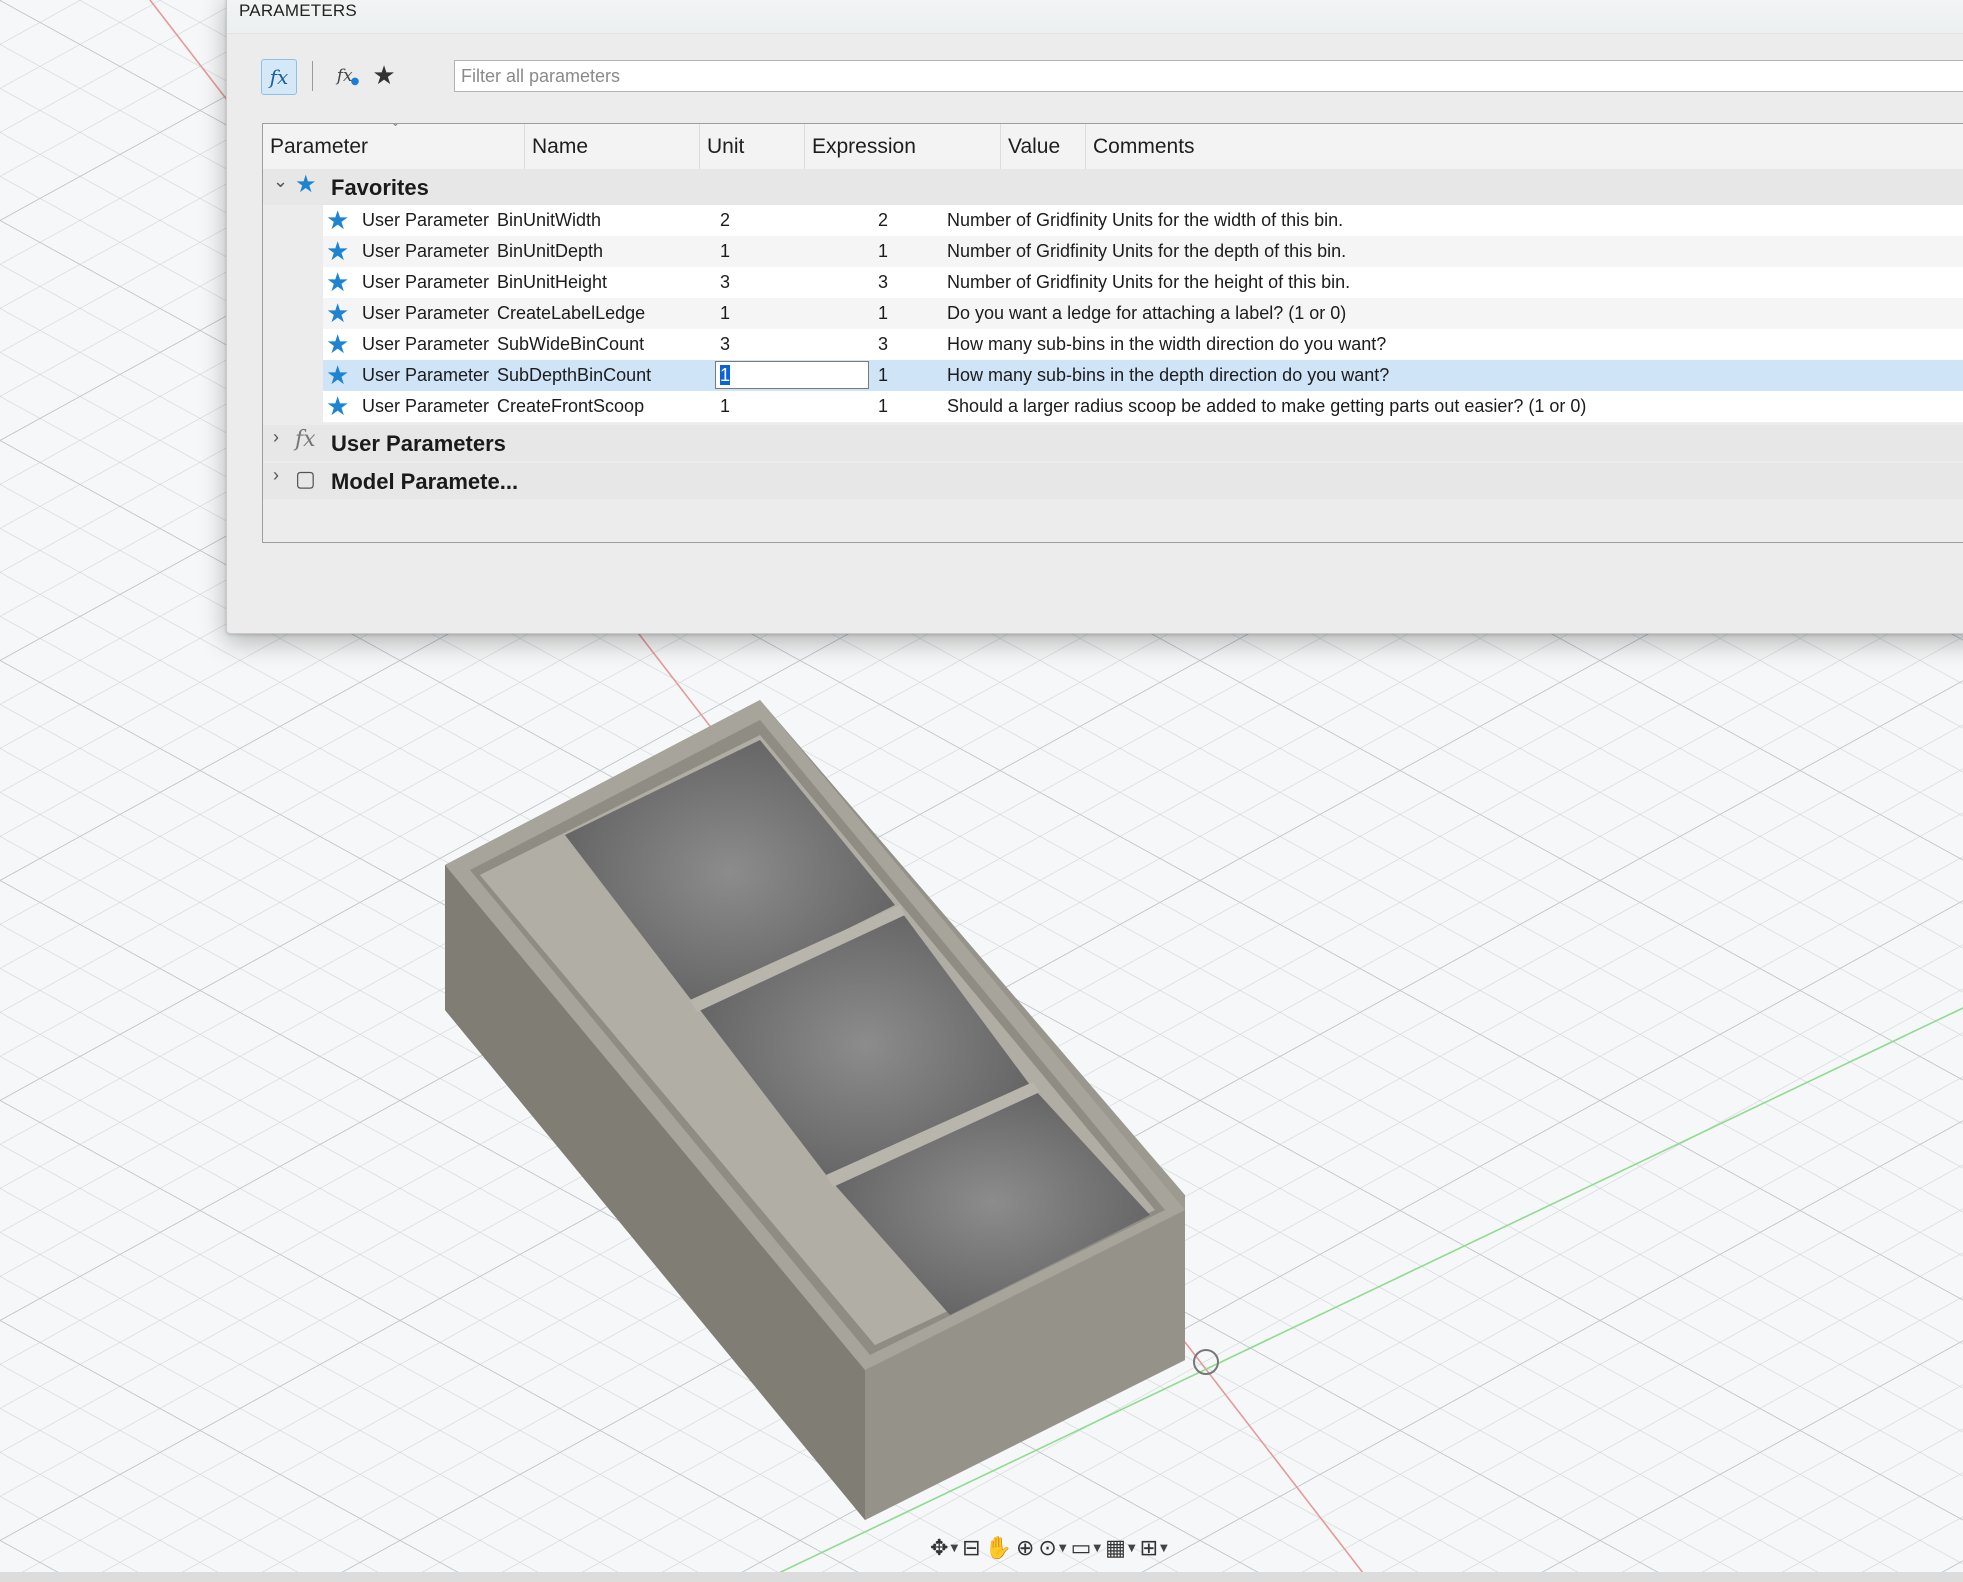 This screenshot has height=1582, width=1963. Describe the element at coordinates (1043, 146) in the screenshot. I see `col-header-value: Value` at that location.